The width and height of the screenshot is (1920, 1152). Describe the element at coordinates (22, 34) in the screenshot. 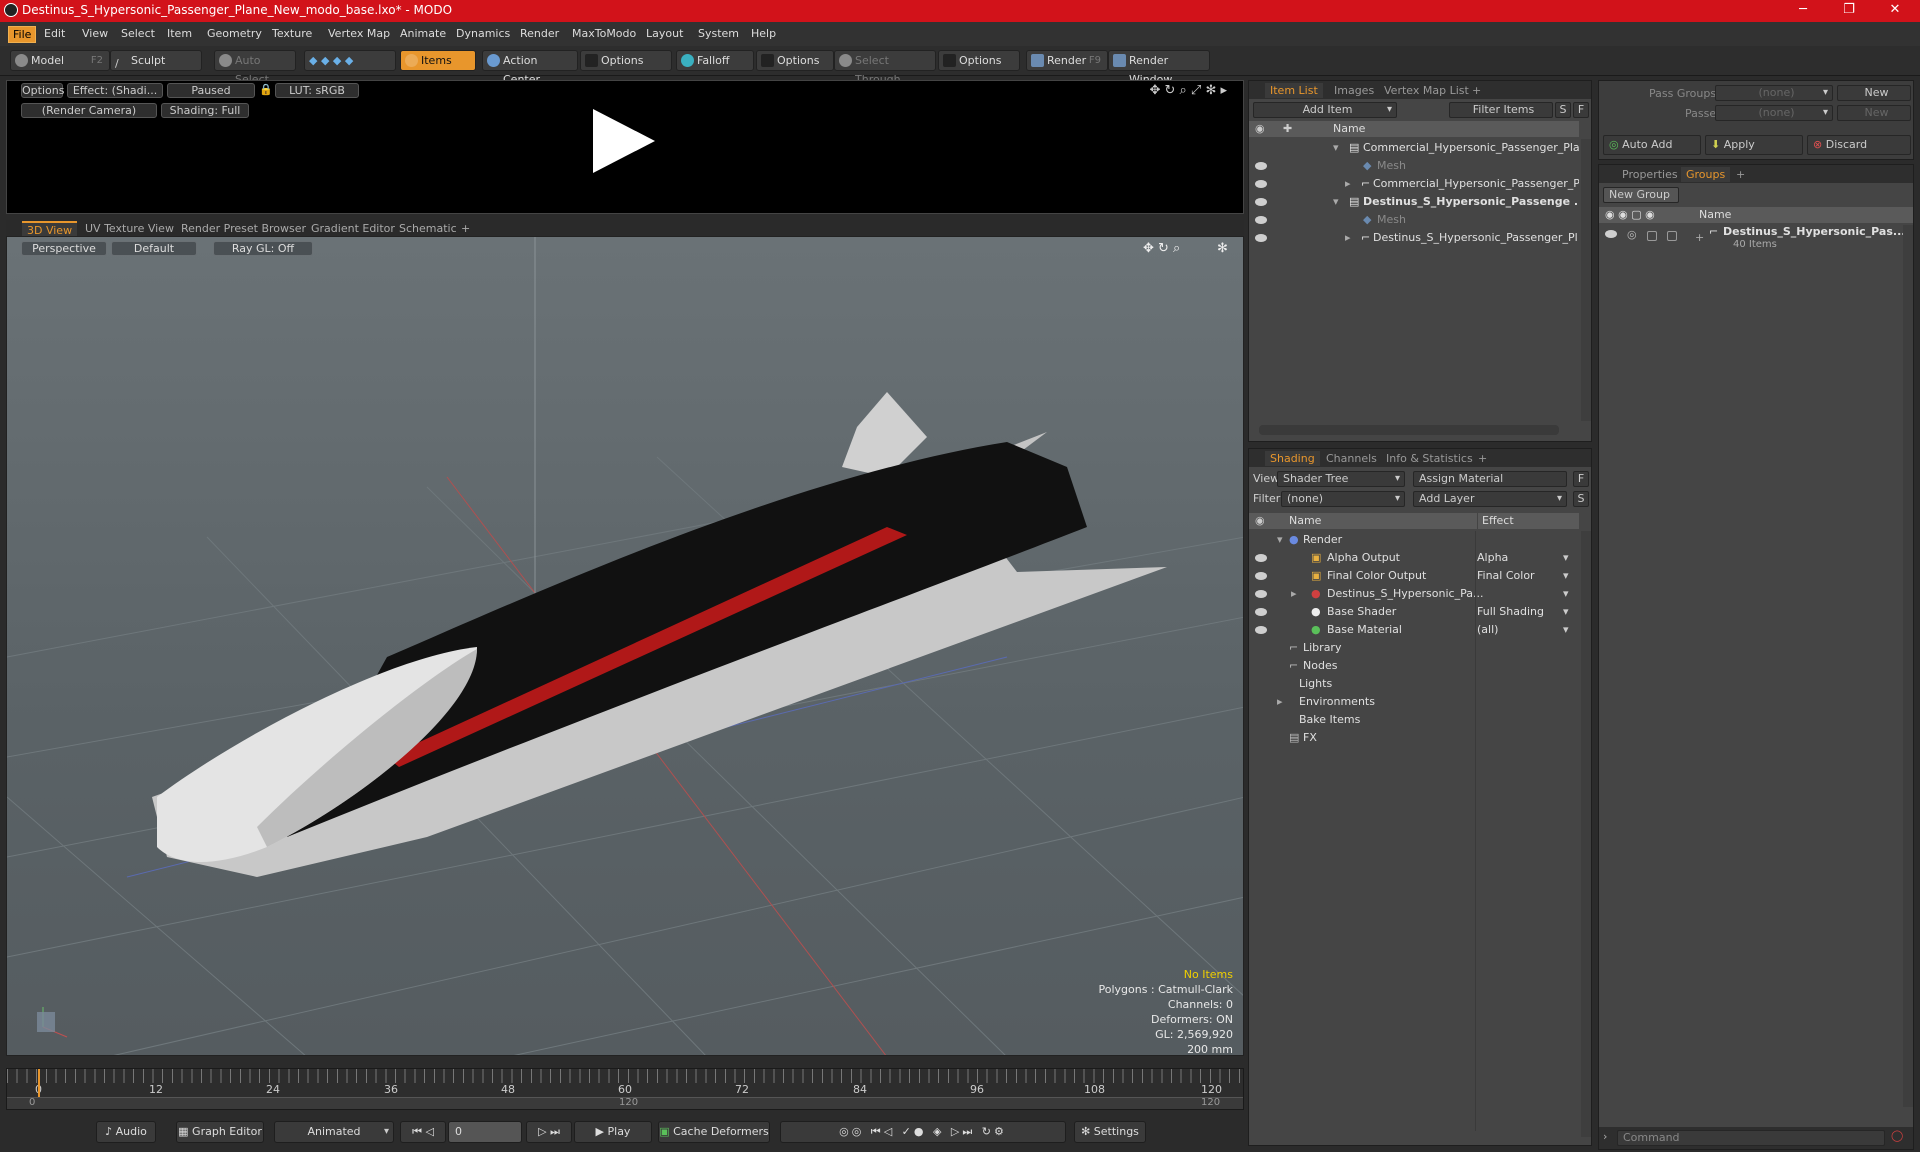

I see `menu-file: File` at that location.